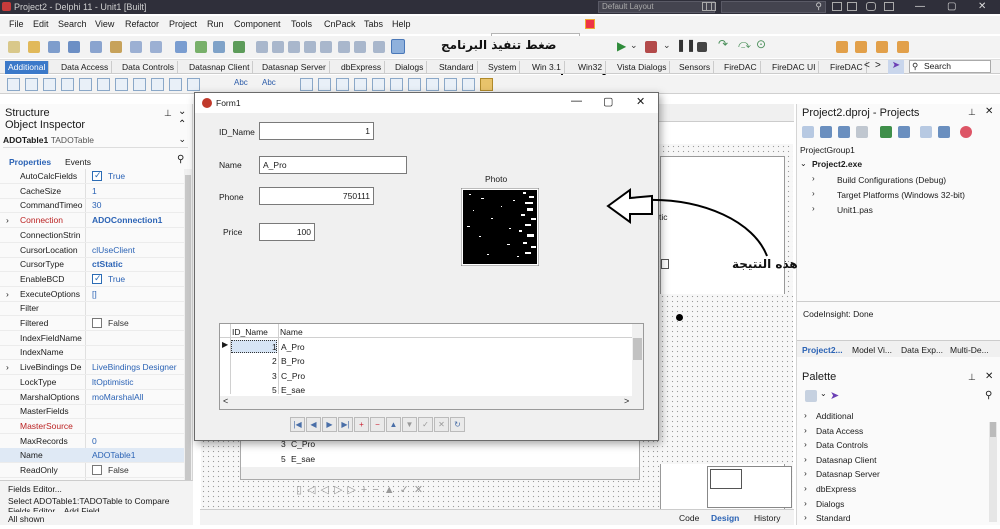  What do you see at coordinates (871, 6) in the screenshot?
I see `profile-icon` at bounding box center [871, 6].